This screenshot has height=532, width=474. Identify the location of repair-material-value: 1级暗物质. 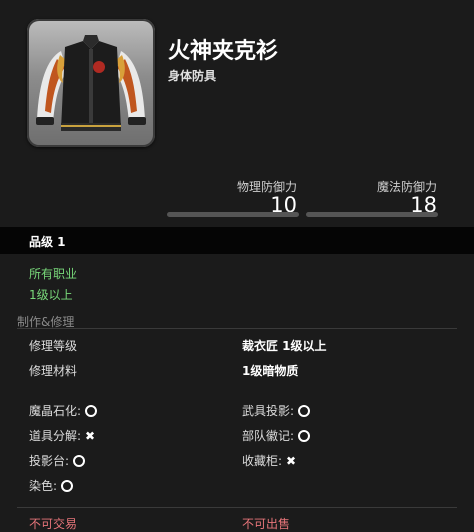
(270, 371).